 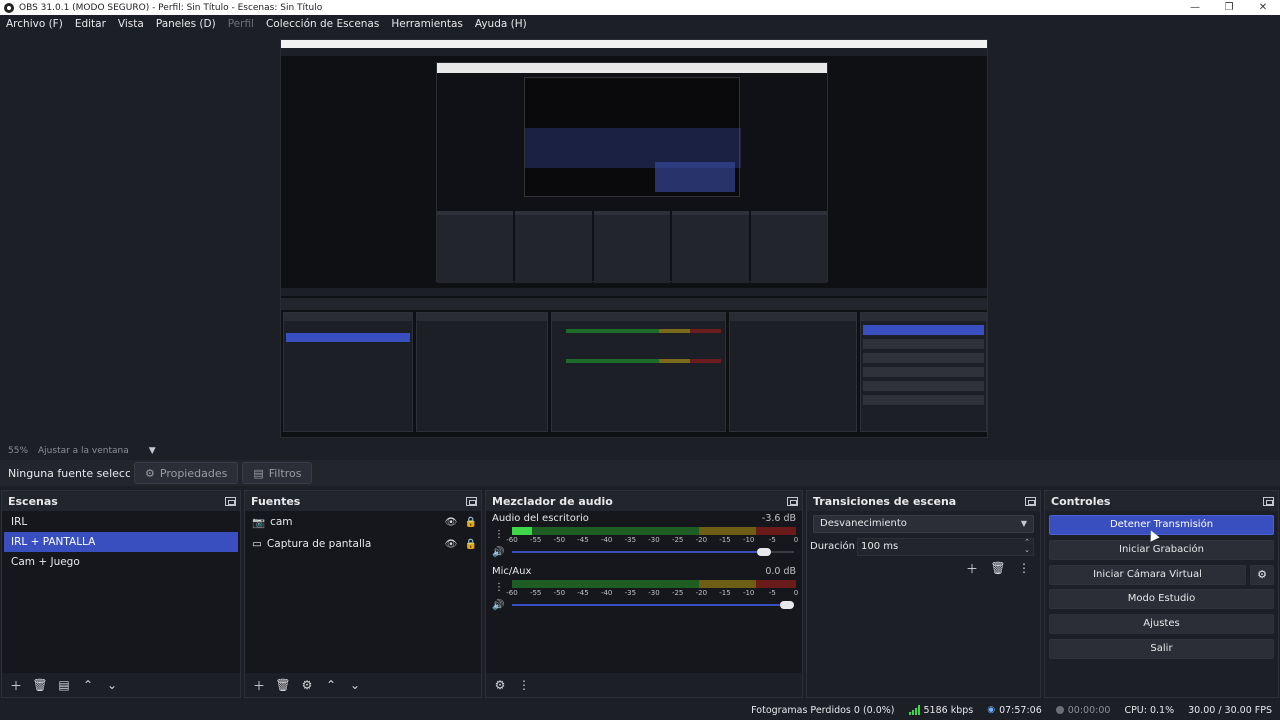 What do you see at coordinates (991, 710) in the screenshot?
I see `broadcast-icon: ◉` at bounding box center [991, 710].